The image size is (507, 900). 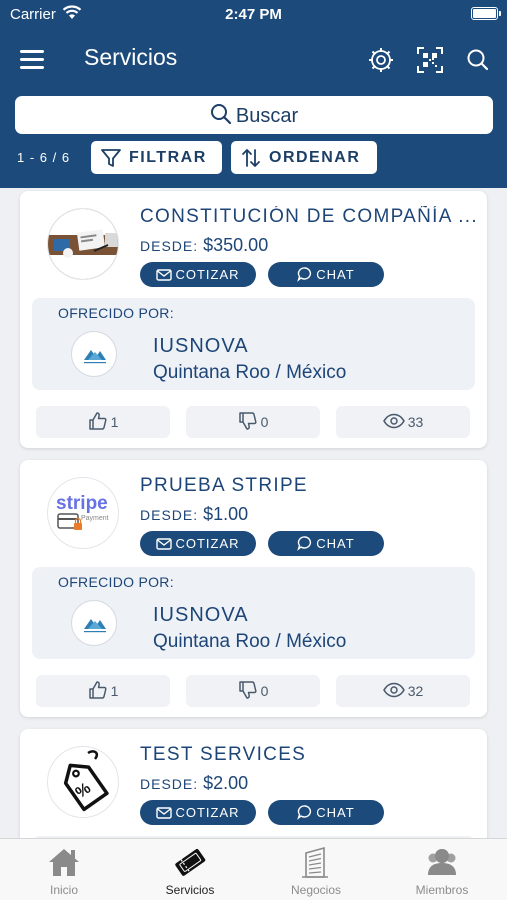 I want to click on tab-servicios: Servicios, so click(x=190, y=869).